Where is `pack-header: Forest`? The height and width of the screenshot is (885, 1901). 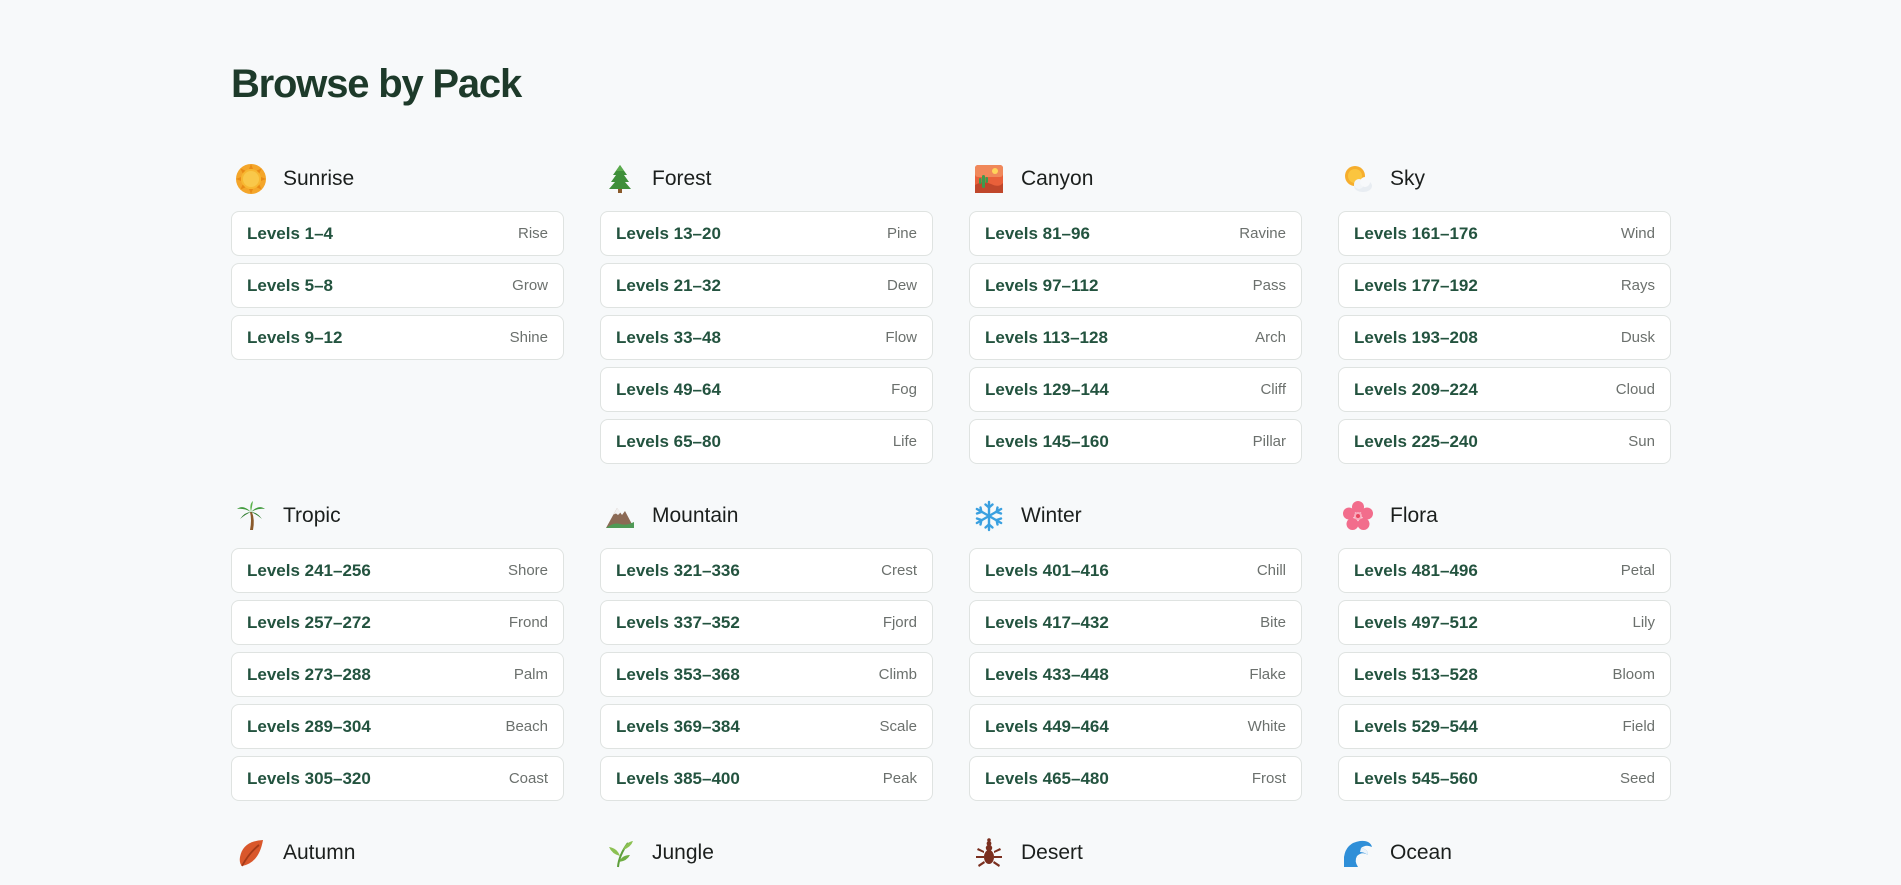 pack-header: Forest is located at coordinates (766, 179).